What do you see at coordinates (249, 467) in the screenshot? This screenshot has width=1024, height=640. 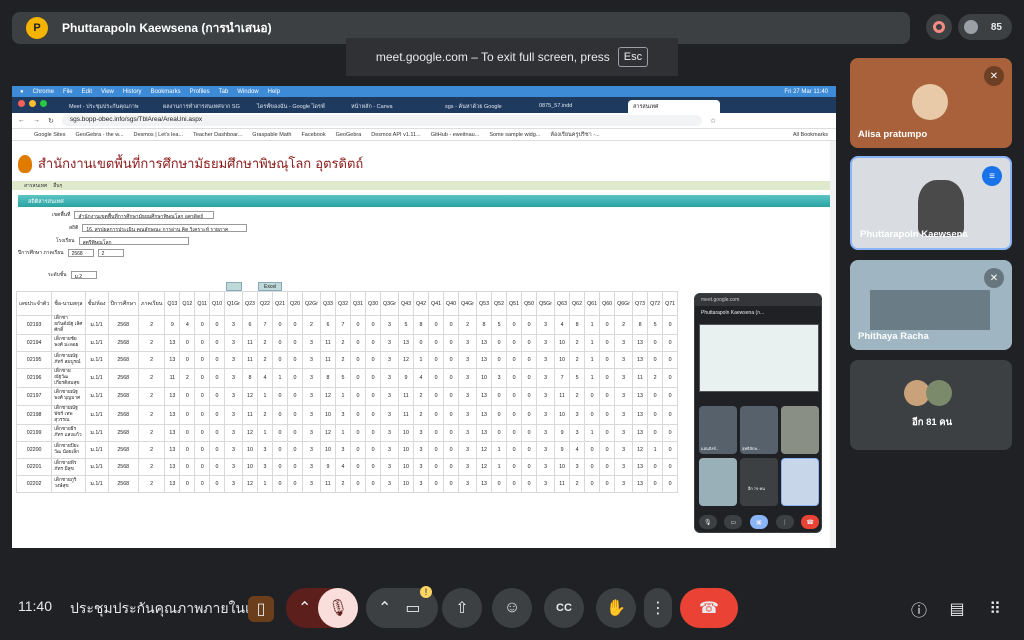 I see `cell-value: 10` at bounding box center [249, 467].